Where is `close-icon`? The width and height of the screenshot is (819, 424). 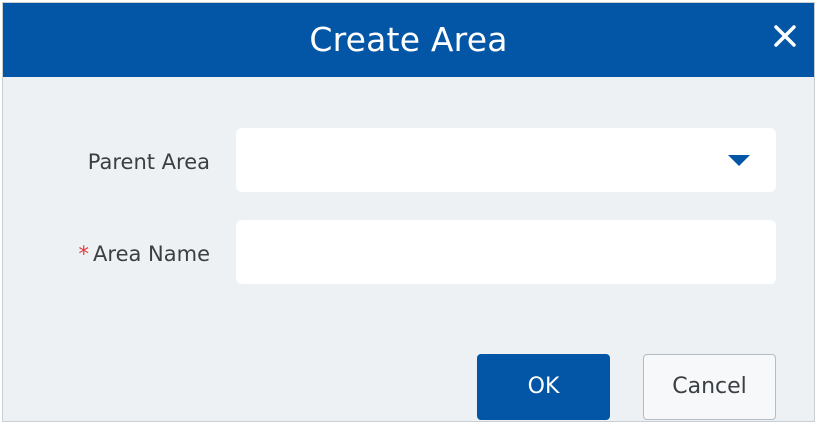 close-icon is located at coordinates (785, 36).